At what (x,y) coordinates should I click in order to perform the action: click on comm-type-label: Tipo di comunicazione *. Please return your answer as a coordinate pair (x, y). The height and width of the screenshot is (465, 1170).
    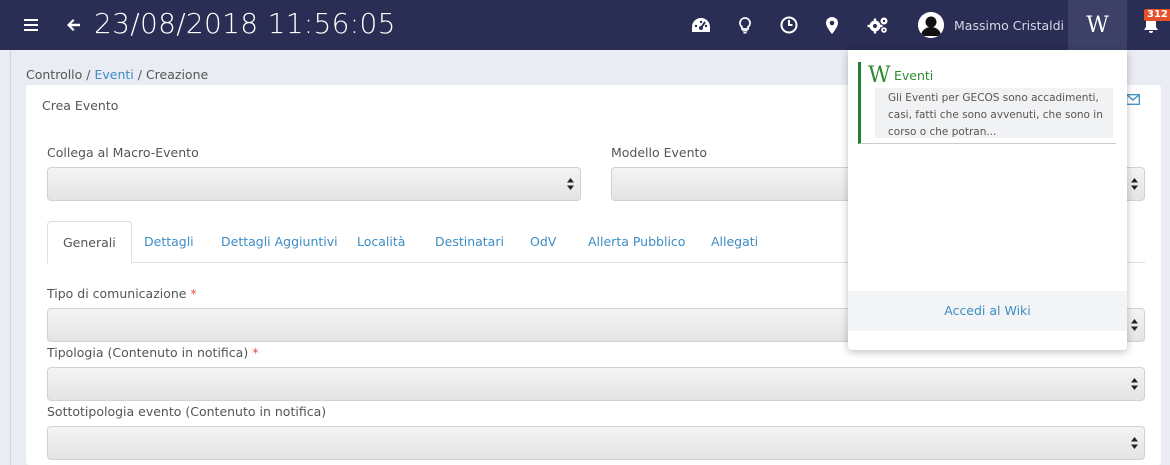
    Looking at the image, I should click on (122, 293).